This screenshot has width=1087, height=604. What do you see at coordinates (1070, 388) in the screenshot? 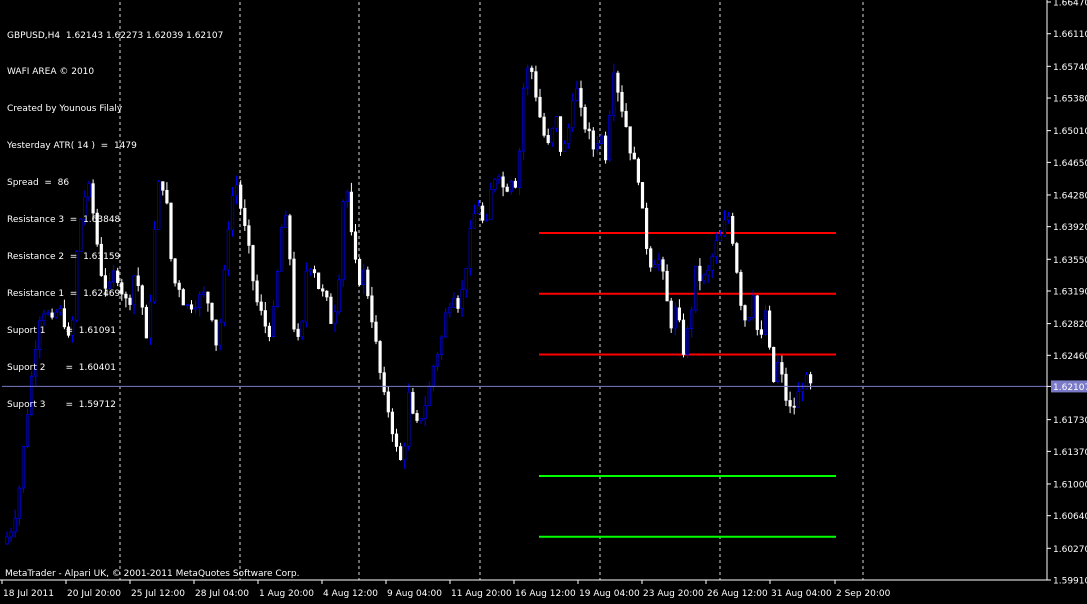
I see `y-tick-label: 1.62107` at bounding box center [1070, 388].